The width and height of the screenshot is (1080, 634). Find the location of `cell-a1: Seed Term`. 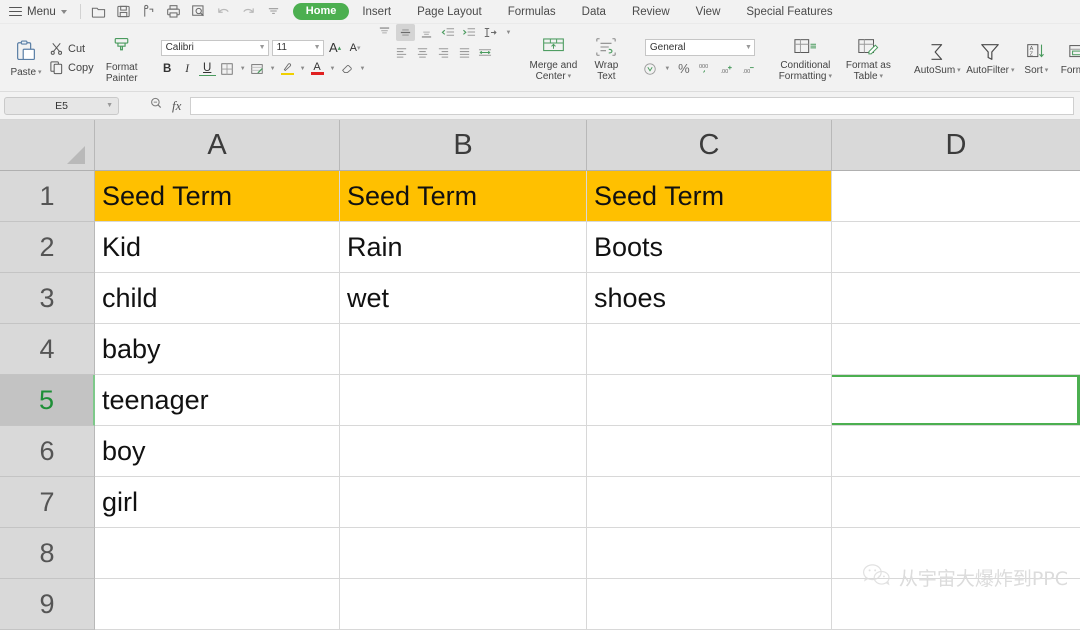

cell-a1: Seed Term is located at coordinates (217, 196).